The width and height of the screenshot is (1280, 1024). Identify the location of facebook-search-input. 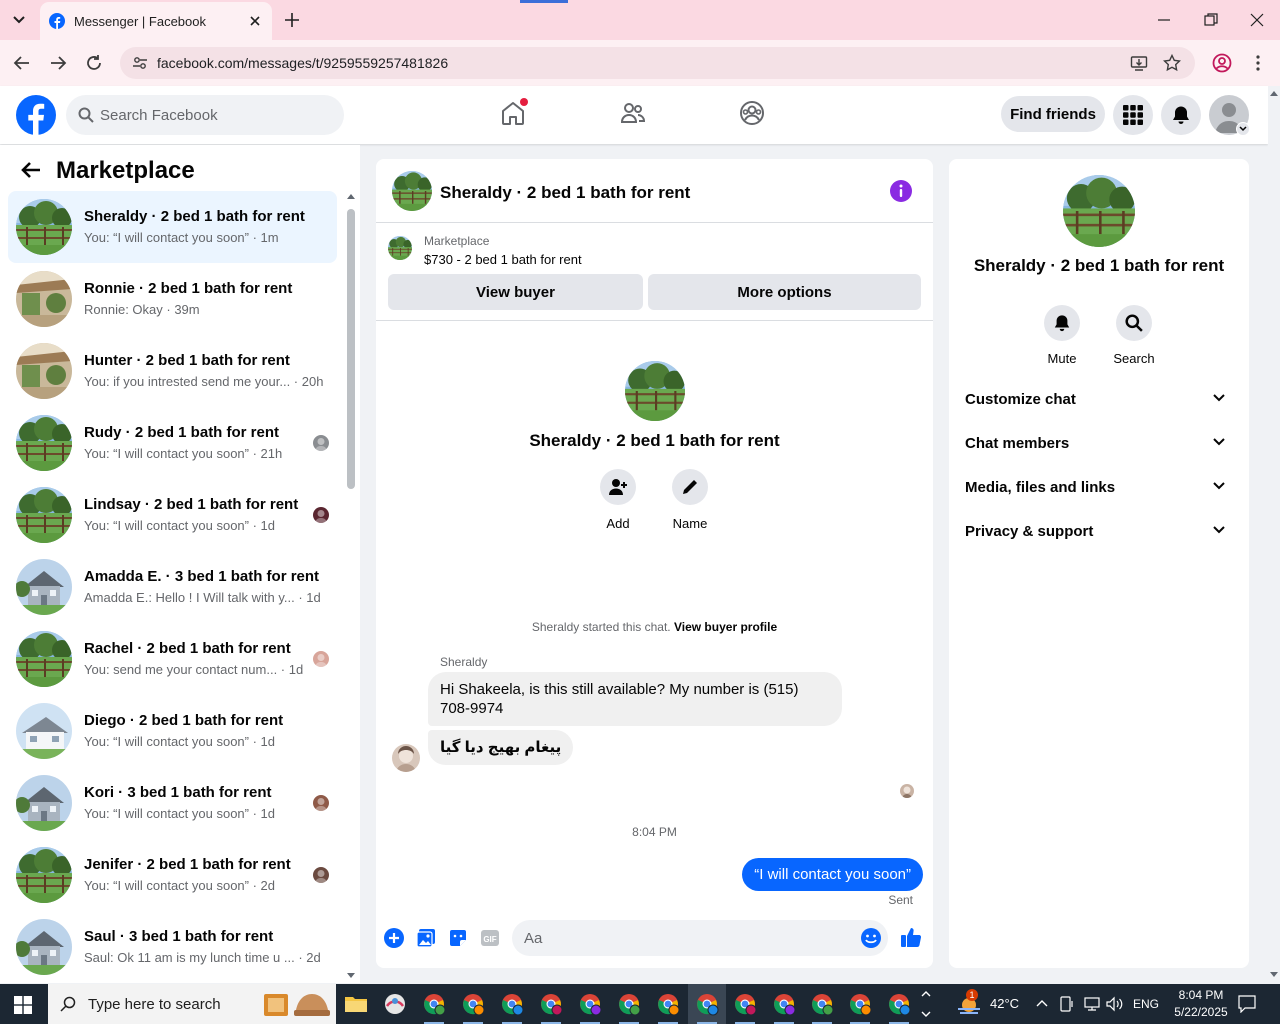
(218, 115).